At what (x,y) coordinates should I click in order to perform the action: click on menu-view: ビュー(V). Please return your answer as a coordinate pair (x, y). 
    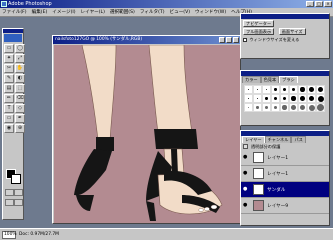
    Looking at the image, I should click on (180, 12).